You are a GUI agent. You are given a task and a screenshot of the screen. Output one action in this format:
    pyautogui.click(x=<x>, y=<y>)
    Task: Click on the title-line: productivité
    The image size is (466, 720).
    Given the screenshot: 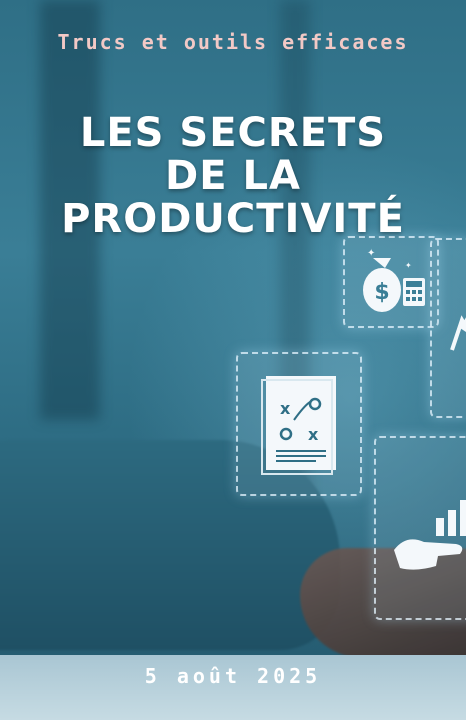 What is the action you would take?
    pyautogui.click(x=233, y=219)
    